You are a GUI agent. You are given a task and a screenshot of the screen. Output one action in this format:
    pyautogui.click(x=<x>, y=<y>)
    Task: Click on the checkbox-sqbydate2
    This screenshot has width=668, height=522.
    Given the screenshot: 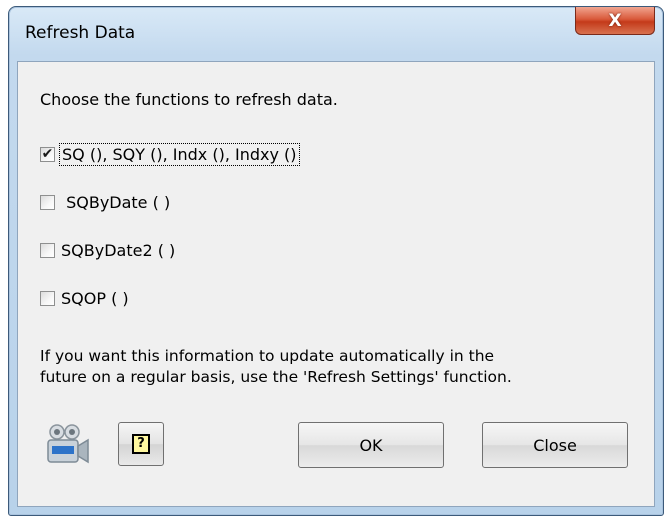 What is the action you would take?
    pyautogui.click(x=47, y=250)
    